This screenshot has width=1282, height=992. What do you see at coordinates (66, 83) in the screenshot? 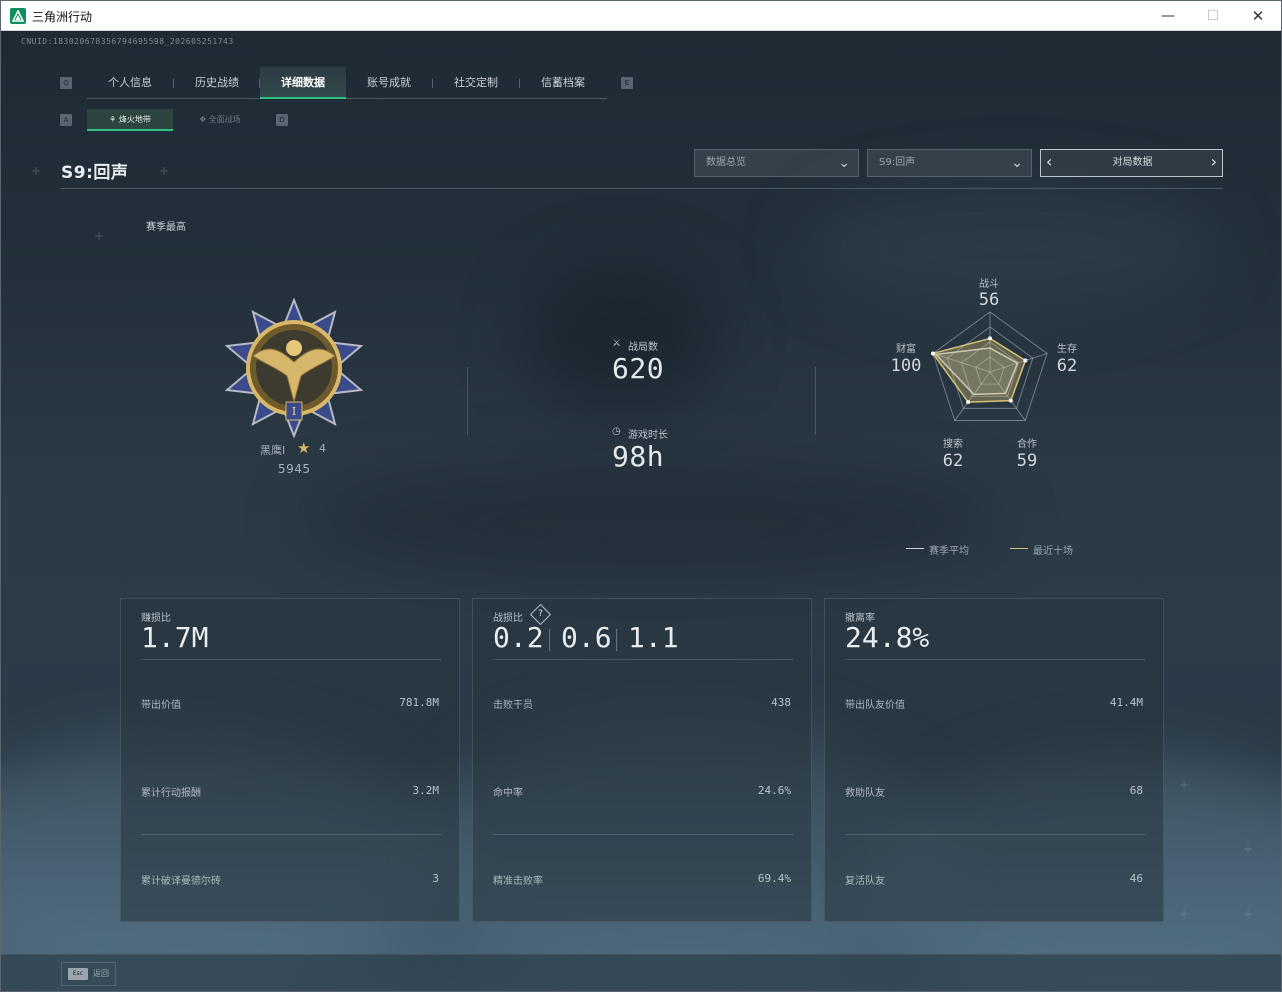
I see `tab-left-keyhint: Q` at bounding box center [66, 83].